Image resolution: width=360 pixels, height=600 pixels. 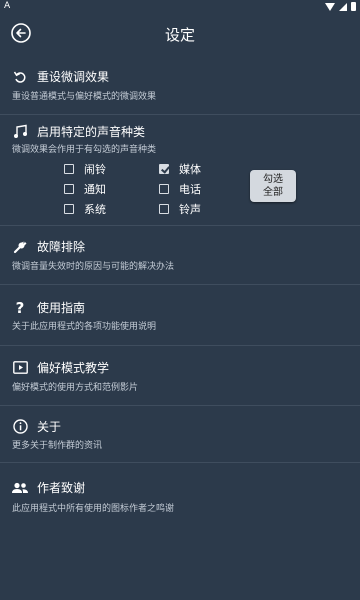 I want to click on select-all-line2: 全部, so click(x=273, y=192).